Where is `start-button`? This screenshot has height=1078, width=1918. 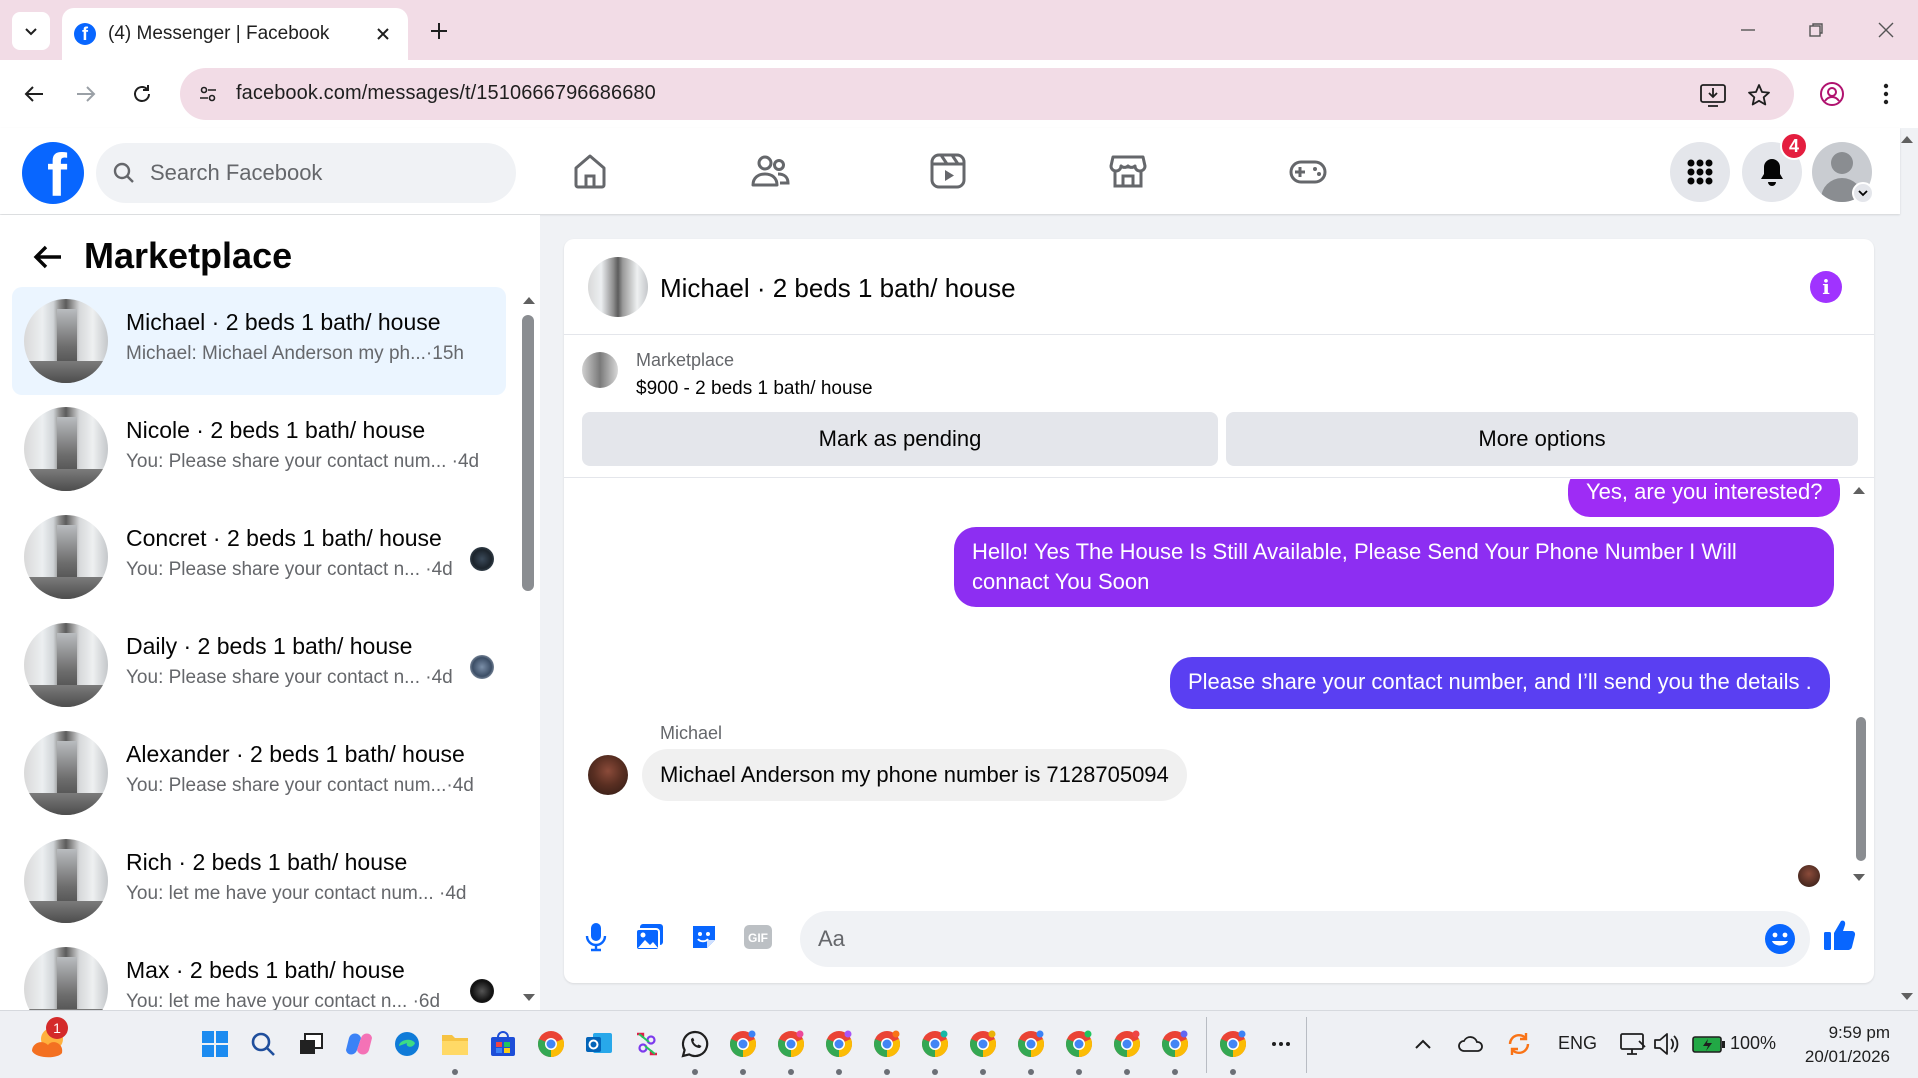 start-button is located at coordinates (215, 1044).